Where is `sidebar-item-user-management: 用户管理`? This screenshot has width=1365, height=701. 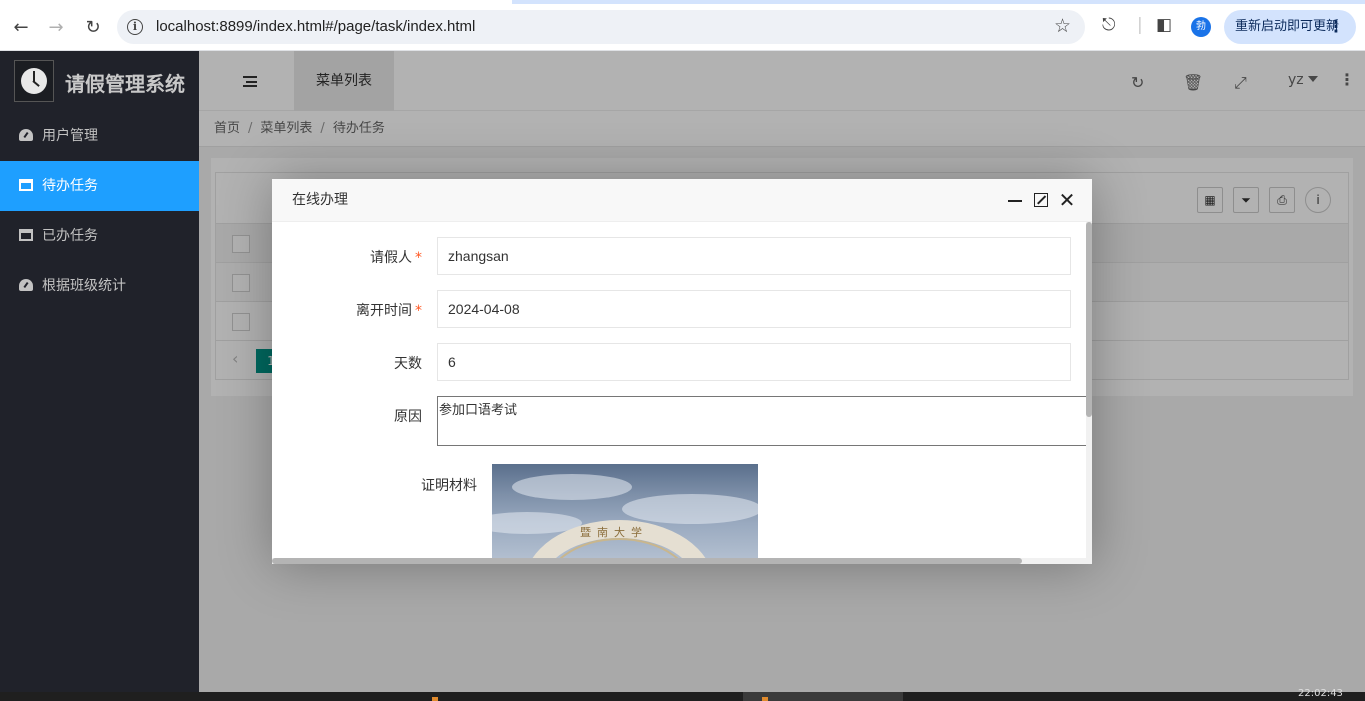
sidebar-item-user-management: 用户管理 is located at coordinates (99, 136).